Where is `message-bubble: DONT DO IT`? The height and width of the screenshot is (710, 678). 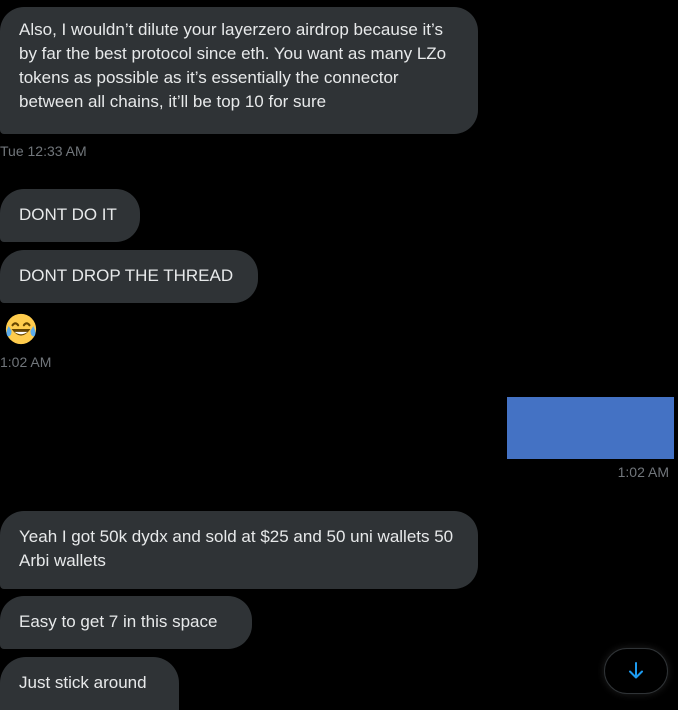 message-bubble: DONT DO IT is located at coordinates (70, 215).